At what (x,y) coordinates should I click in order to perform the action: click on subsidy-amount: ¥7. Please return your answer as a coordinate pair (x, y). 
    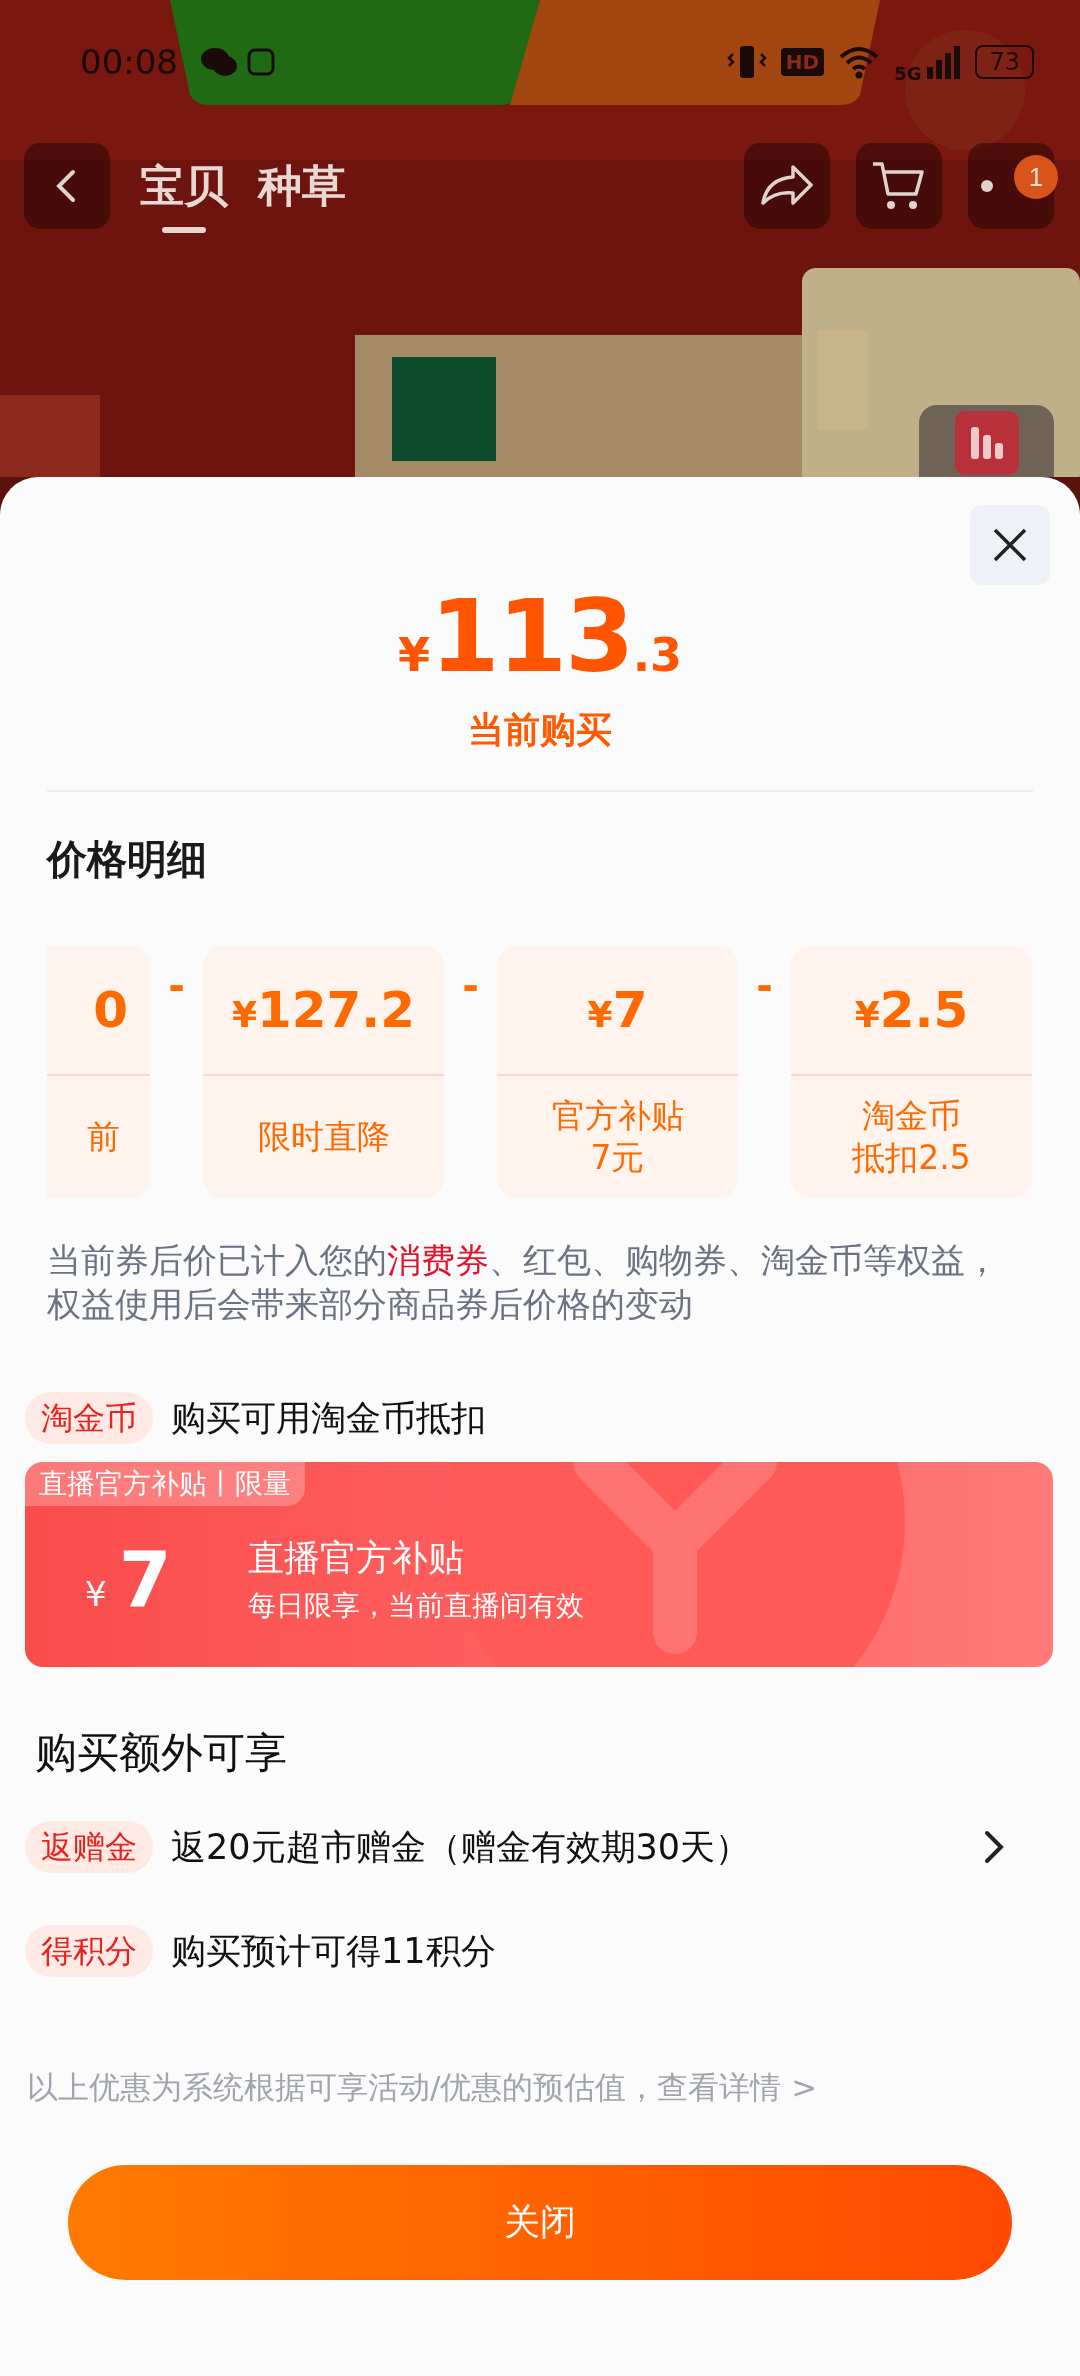
    Looking at the image, I should click on (128, 1579).